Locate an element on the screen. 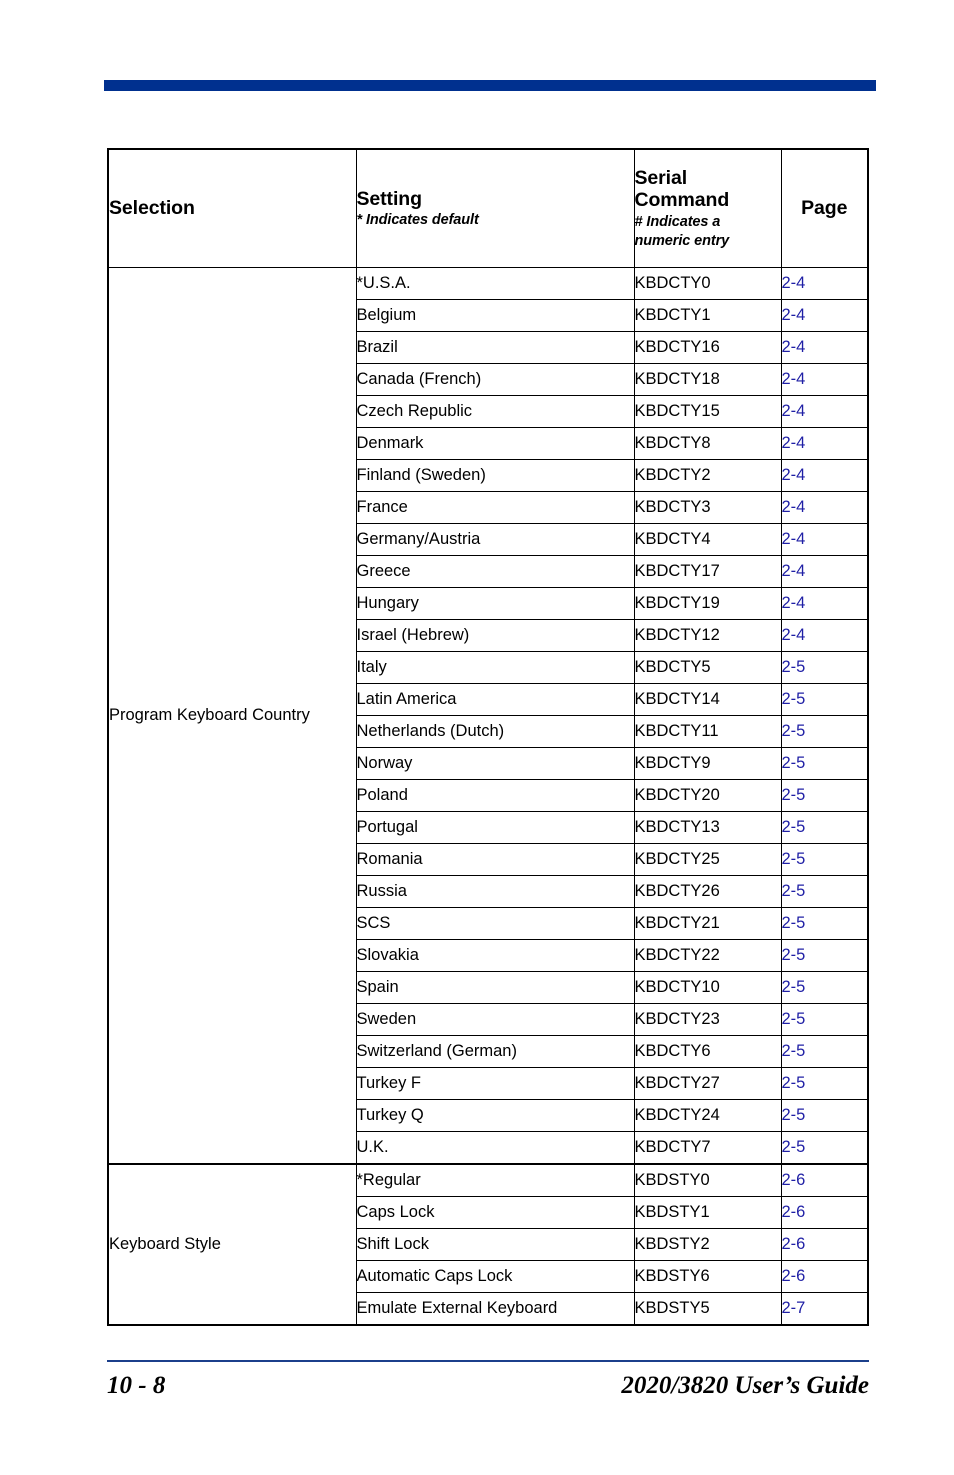 Image resolution: width=954 pixels, height=1475 pixels. serial-command-cell: KBDCTY2 is located at coordinates (707, 475).